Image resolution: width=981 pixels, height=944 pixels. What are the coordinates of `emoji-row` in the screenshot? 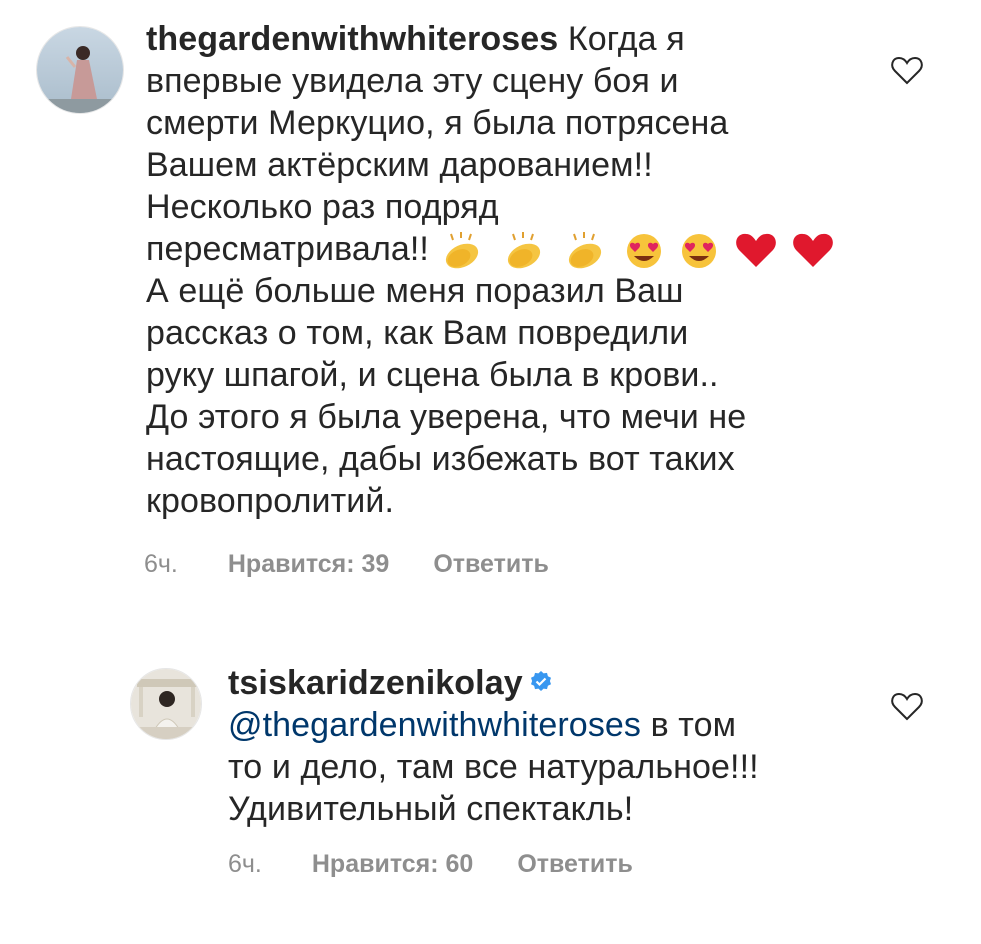 It's located at (637, 248).